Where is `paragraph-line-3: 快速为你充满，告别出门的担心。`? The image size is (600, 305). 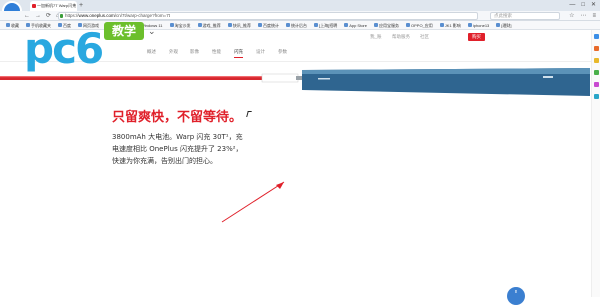 paragraph-line-3: 快速为你充满，告别出门的担心。 is located at coordinates (164, 161).